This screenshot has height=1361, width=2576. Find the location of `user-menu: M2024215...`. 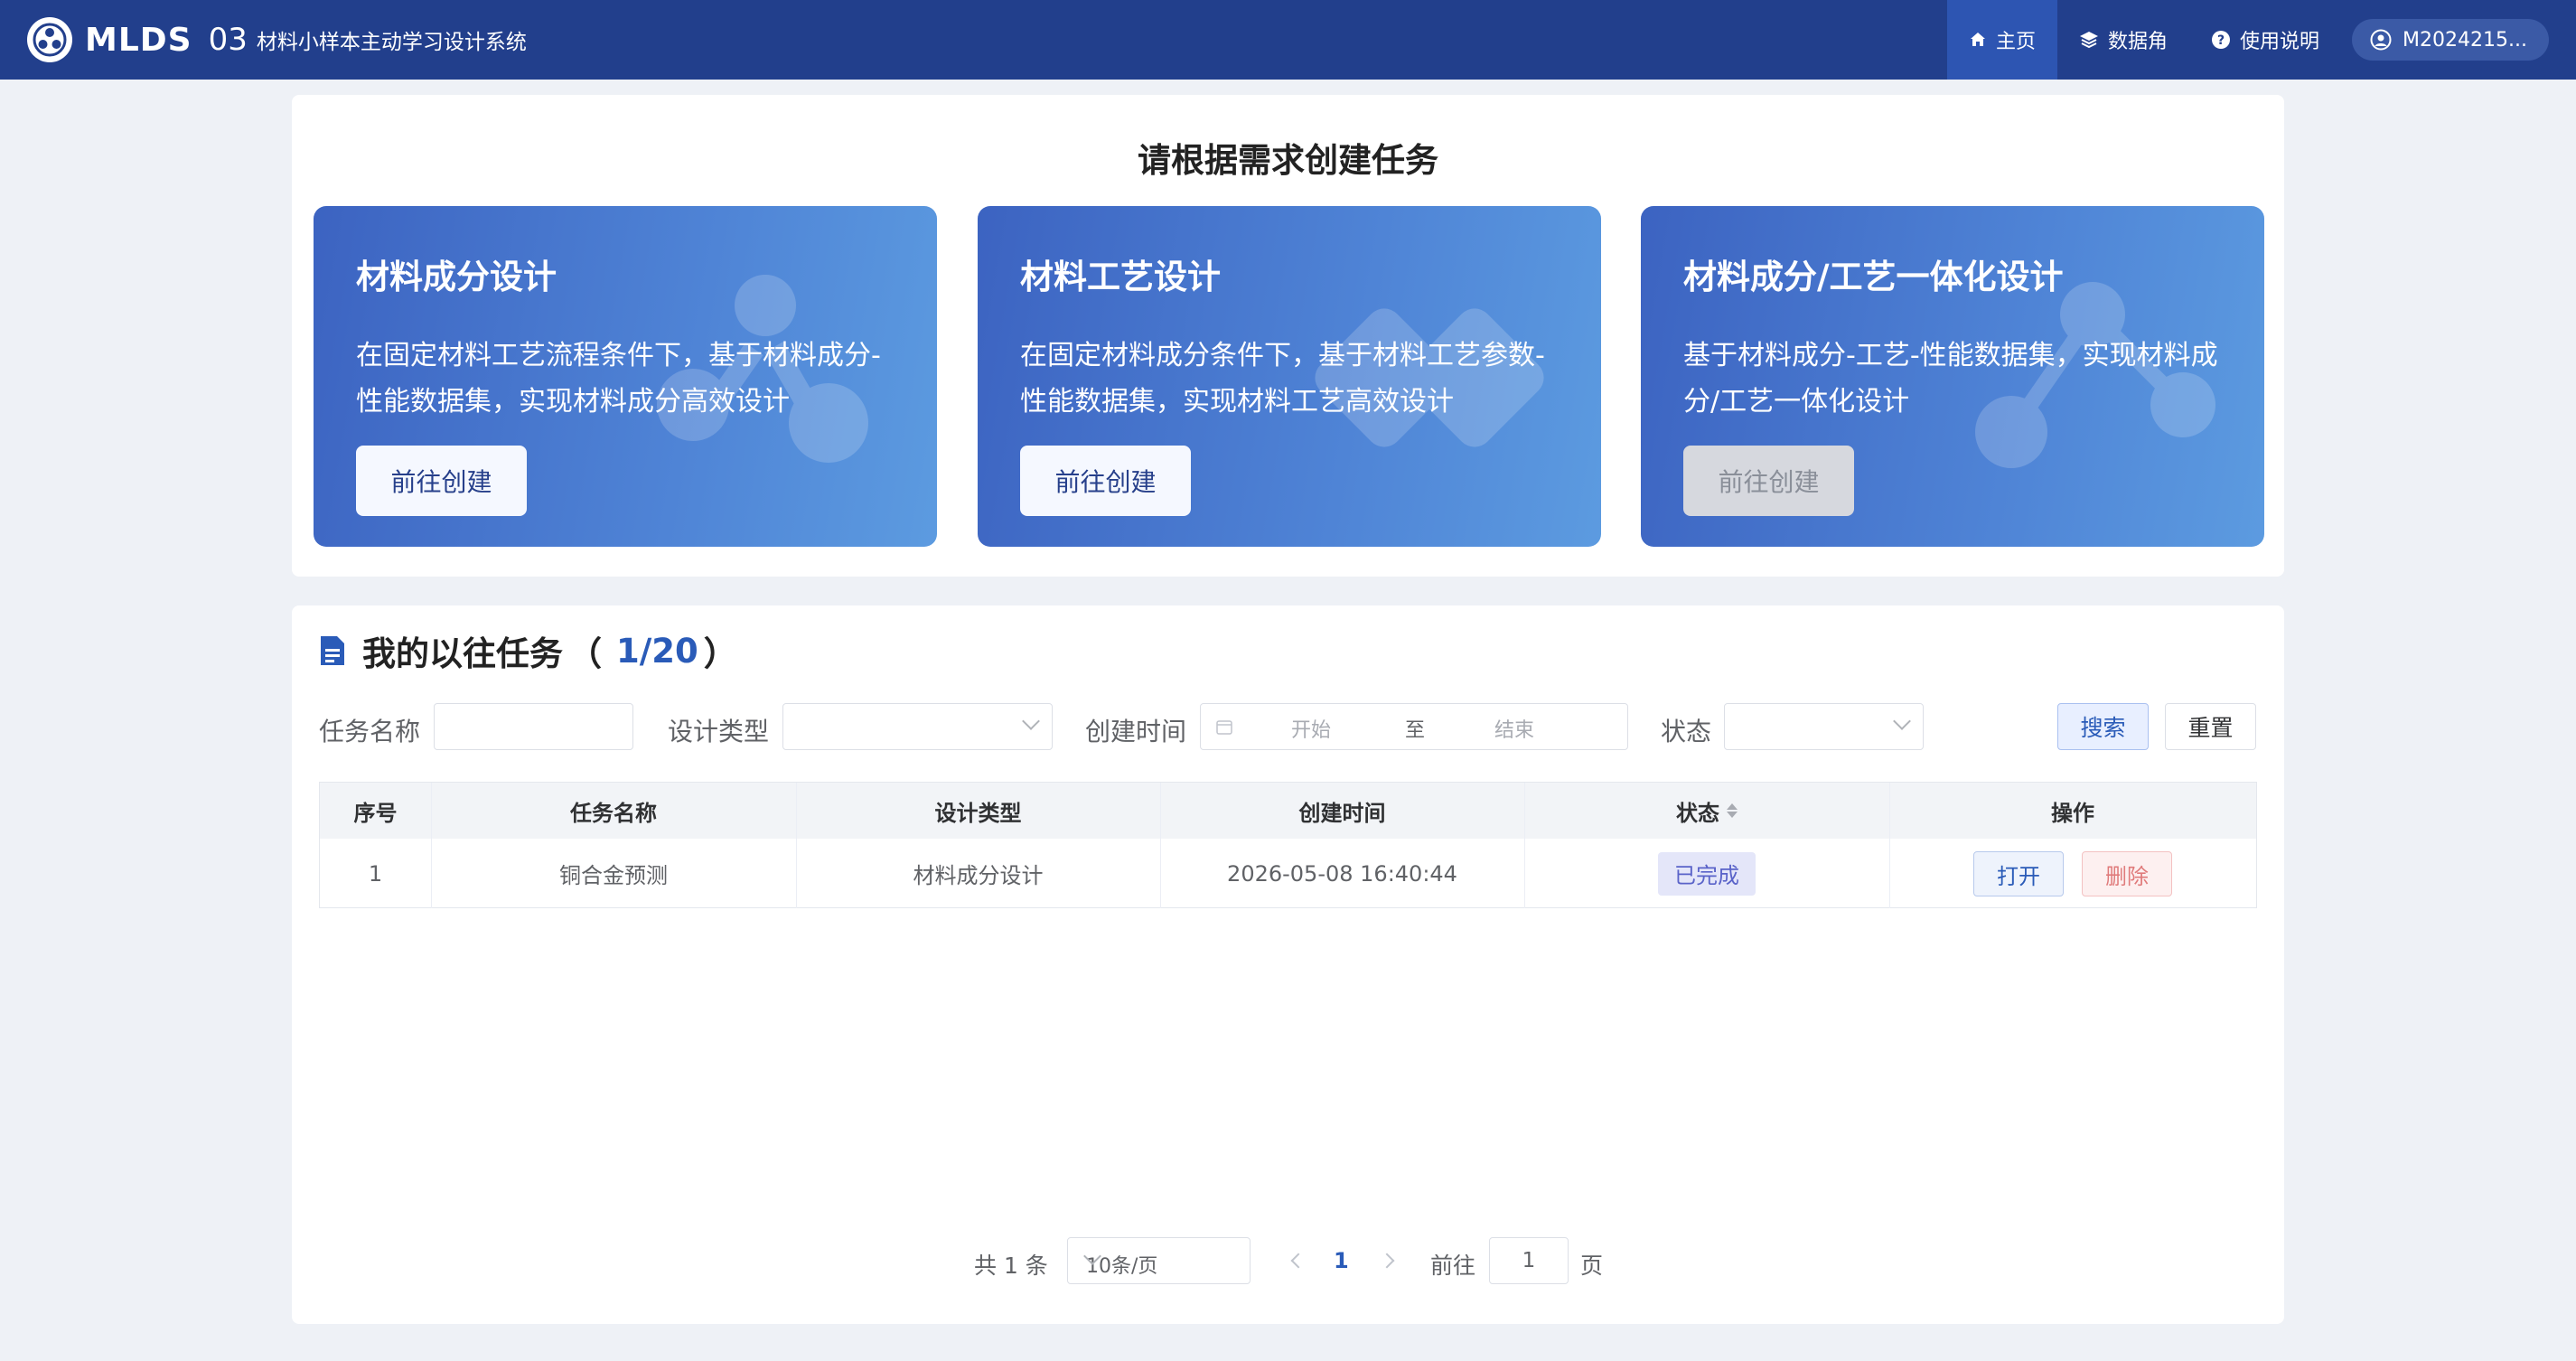

user-menu: M2024215... is located at coordinates (2450, 40).